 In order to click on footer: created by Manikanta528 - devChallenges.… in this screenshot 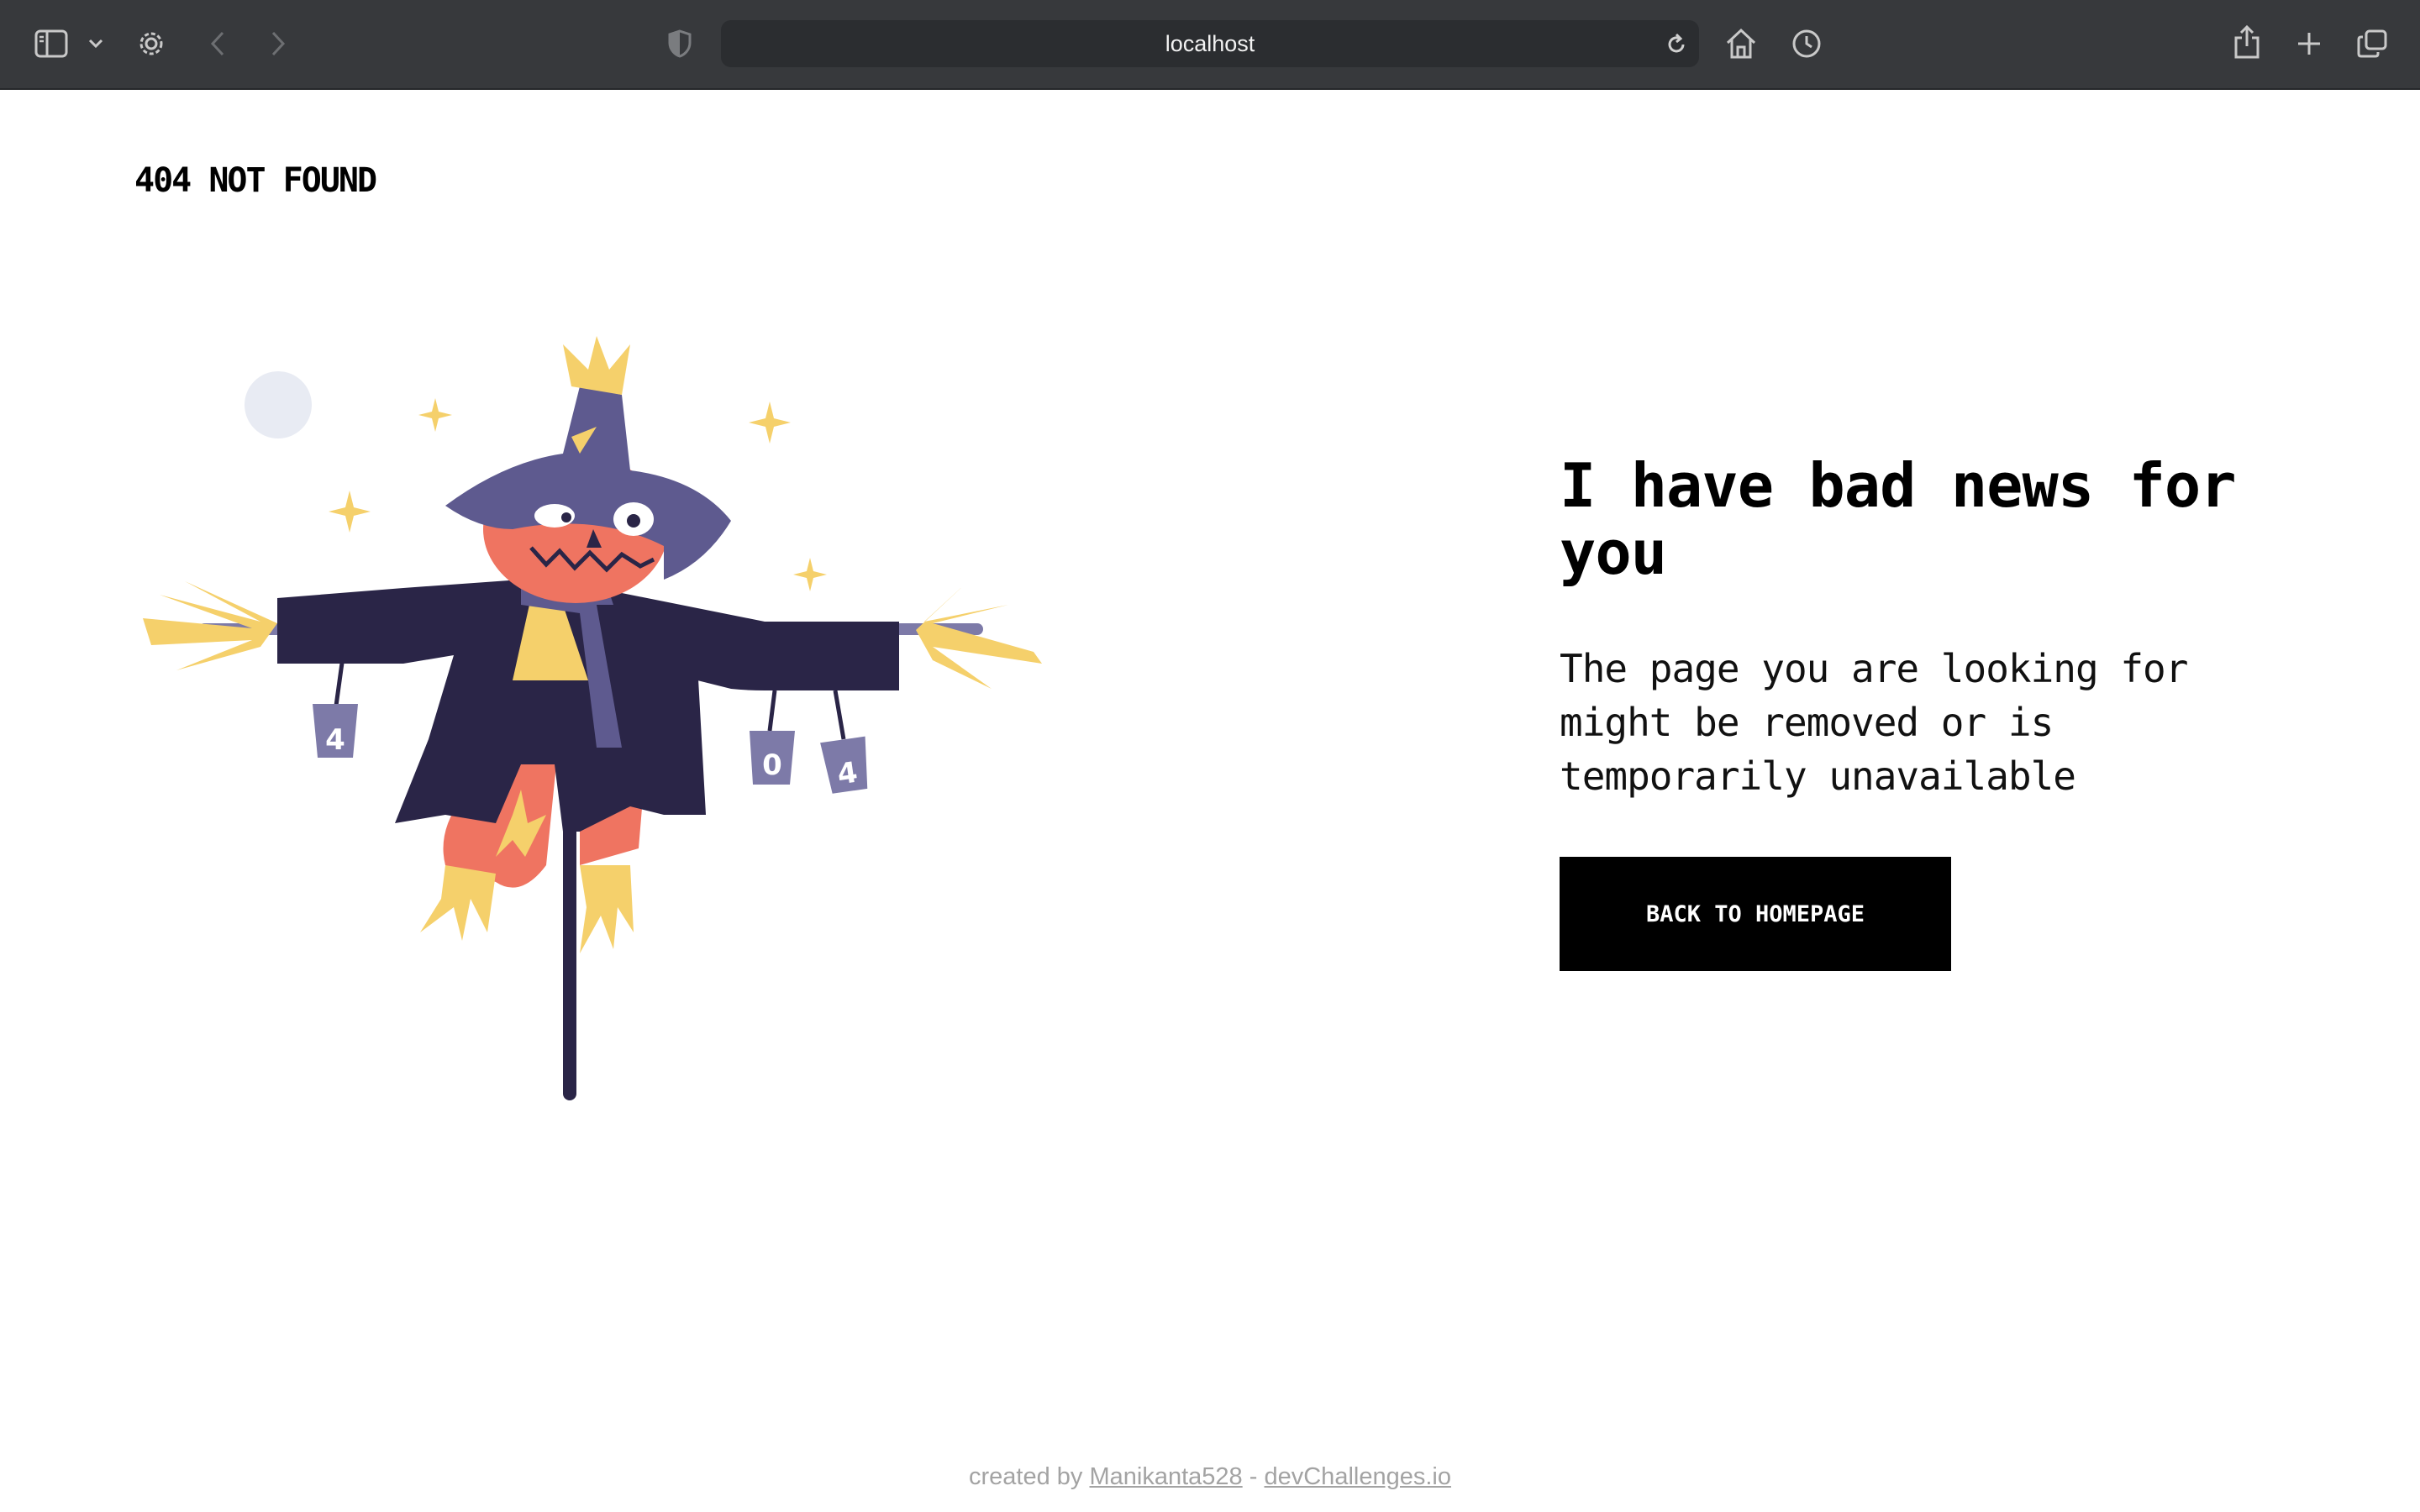, I will do `click(1210, 1477)`.